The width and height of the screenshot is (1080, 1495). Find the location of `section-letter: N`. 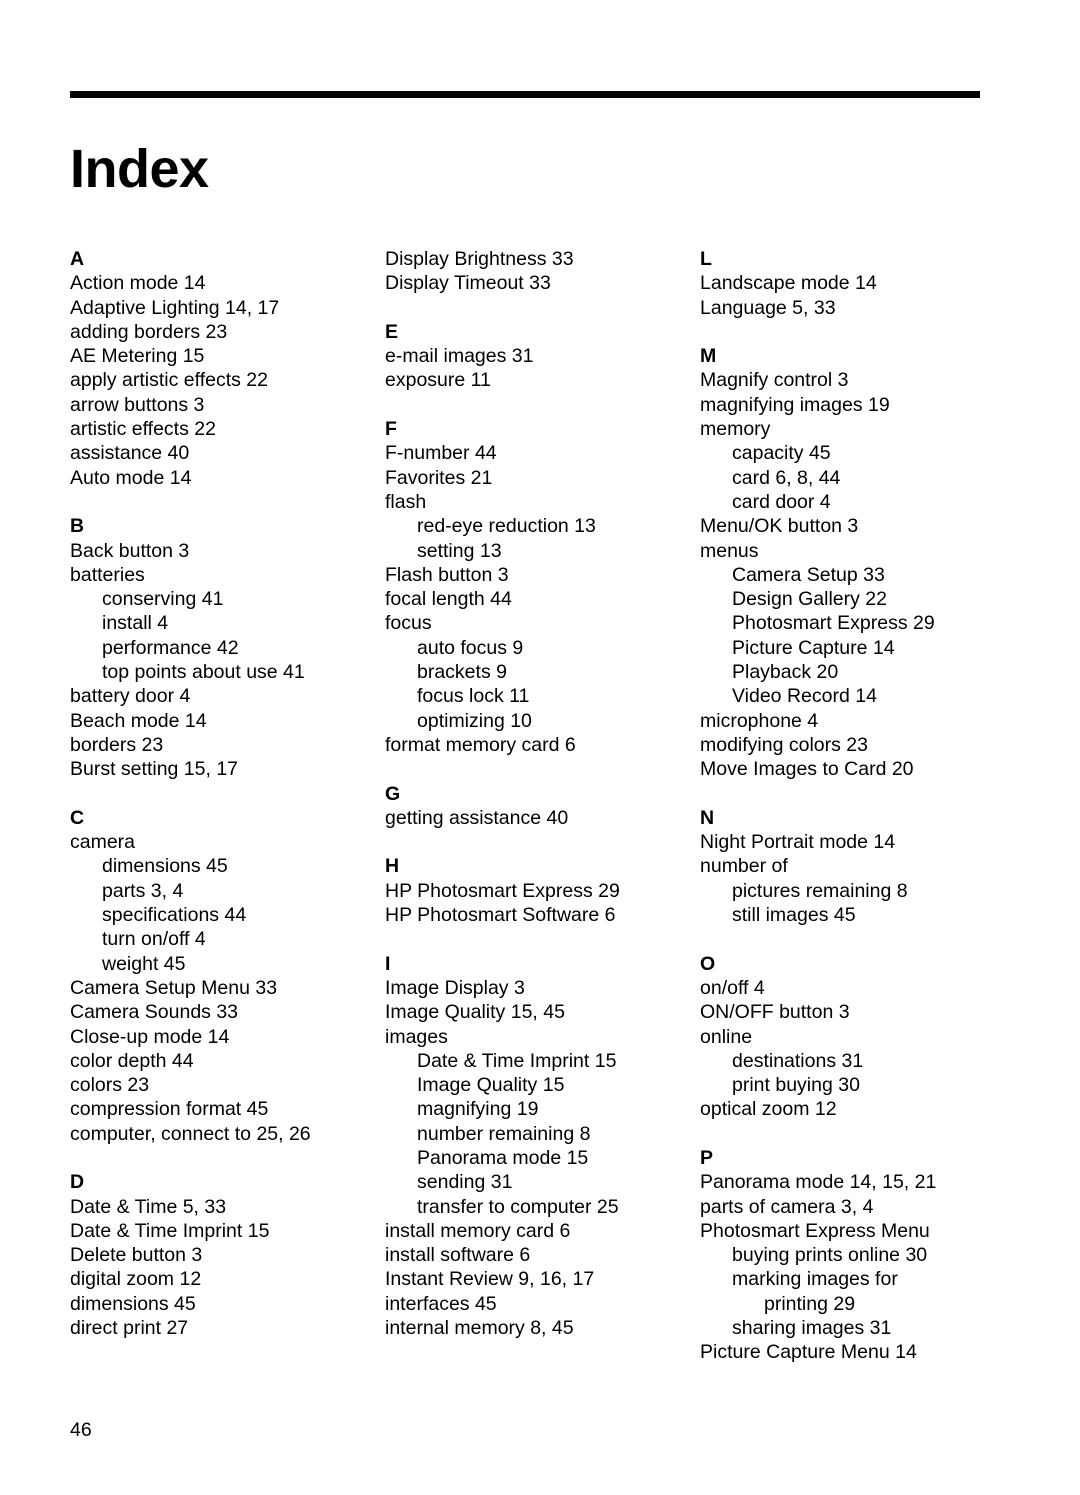

section-letter: N is located at coordinates (707, 817).